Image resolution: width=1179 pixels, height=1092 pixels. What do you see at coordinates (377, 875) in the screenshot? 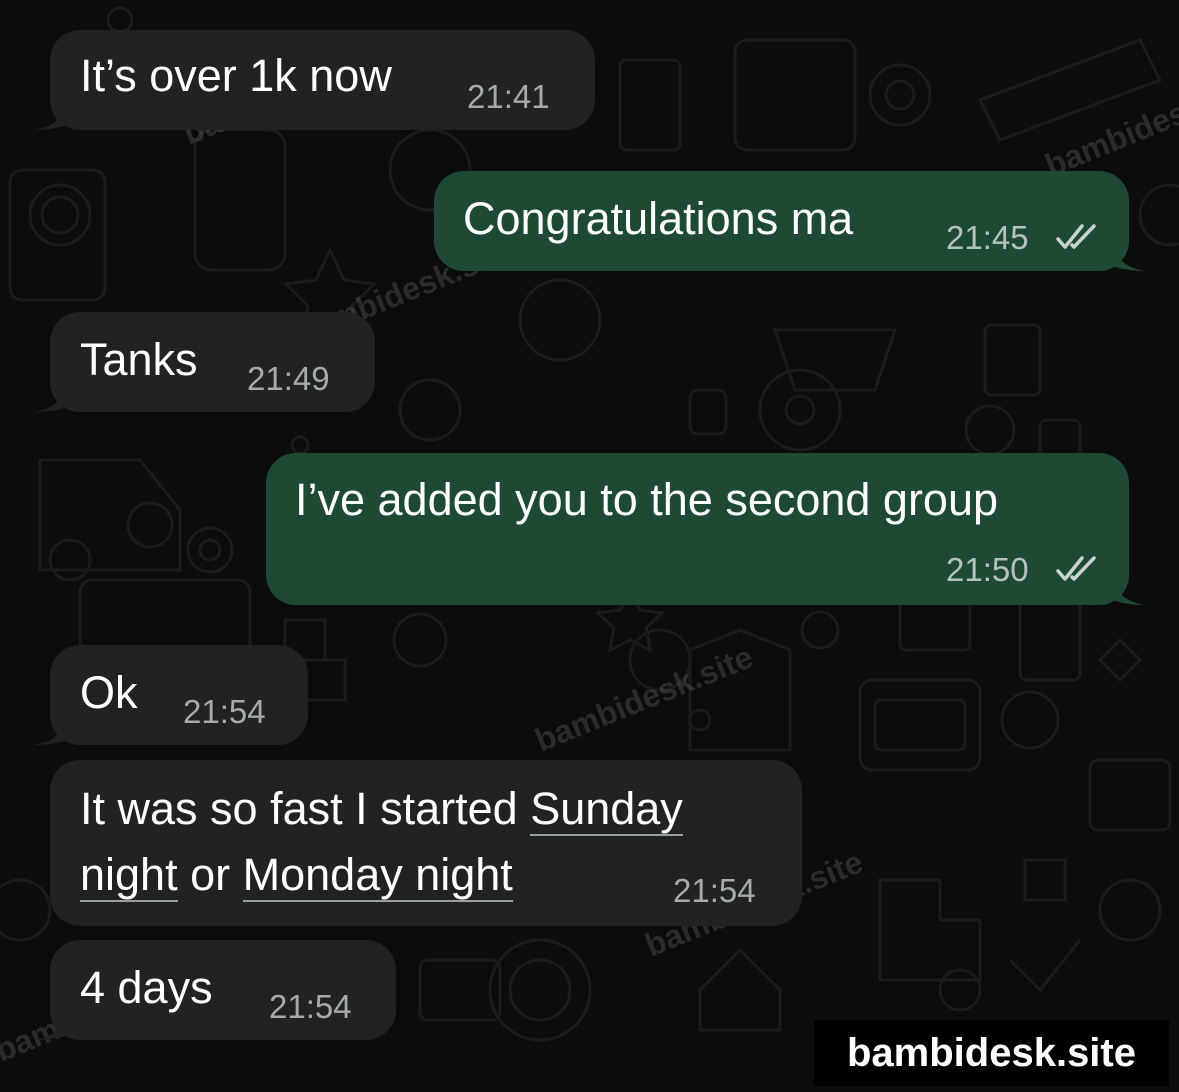
I see `date-link: Monday night` at bounding box center [377, 875].